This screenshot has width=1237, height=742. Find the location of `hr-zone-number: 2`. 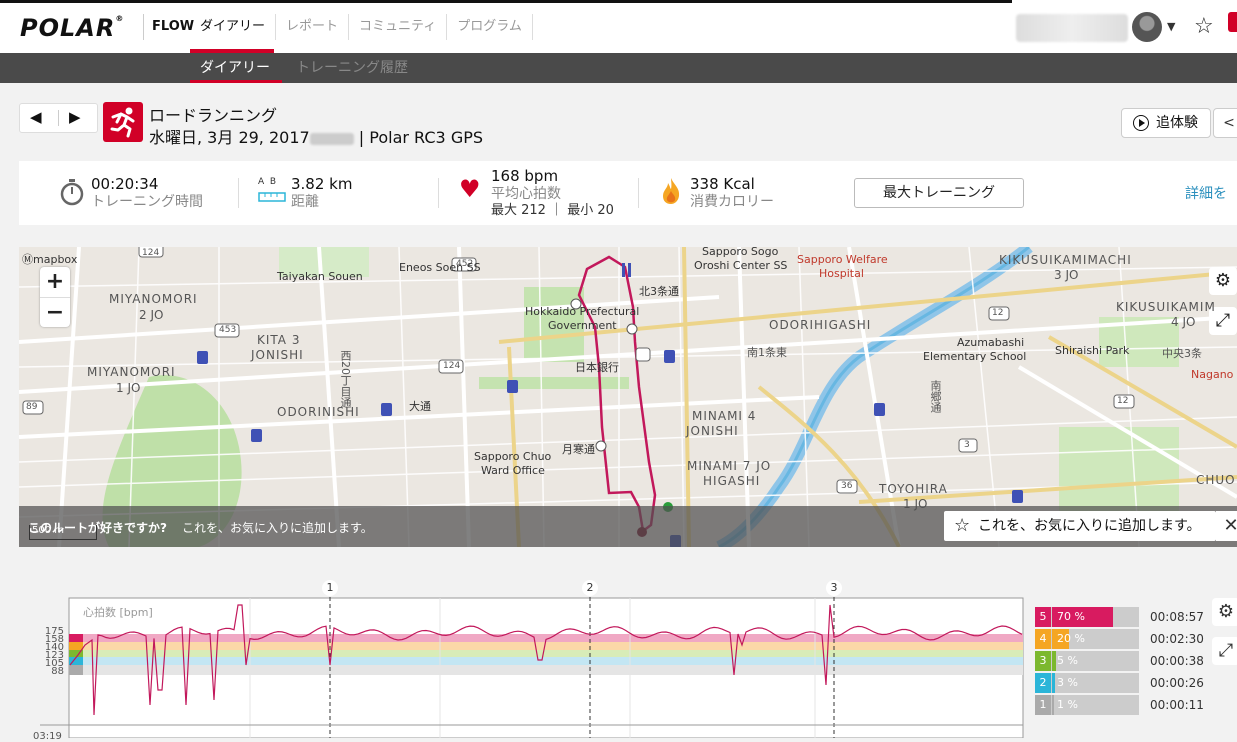

hr-zone-number: 2 is located at coordinates (1043, 683).